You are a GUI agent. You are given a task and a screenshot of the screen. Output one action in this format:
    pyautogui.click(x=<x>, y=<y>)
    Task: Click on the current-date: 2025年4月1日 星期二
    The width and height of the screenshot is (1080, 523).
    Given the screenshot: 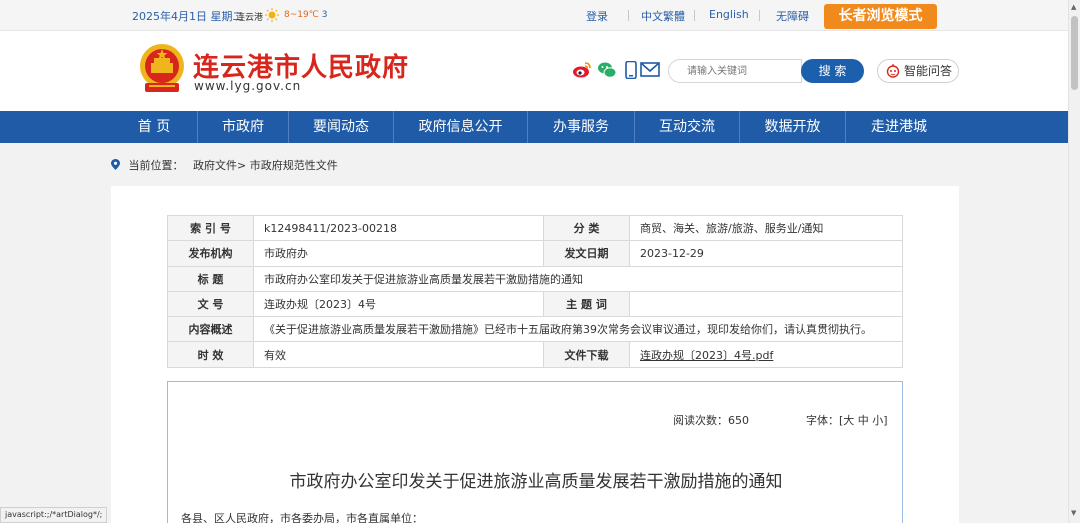 What is the action you would take?
    pyautogui.click(x=188, y=16)
    